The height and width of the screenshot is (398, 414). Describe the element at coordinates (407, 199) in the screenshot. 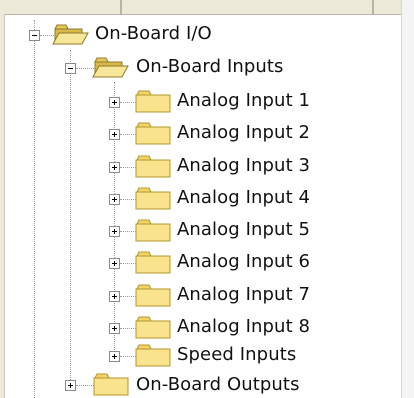

I see `right-edge` at that location.